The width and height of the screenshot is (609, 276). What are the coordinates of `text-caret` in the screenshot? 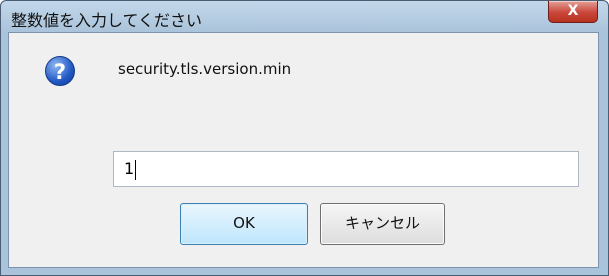 It's located at (136, 169).